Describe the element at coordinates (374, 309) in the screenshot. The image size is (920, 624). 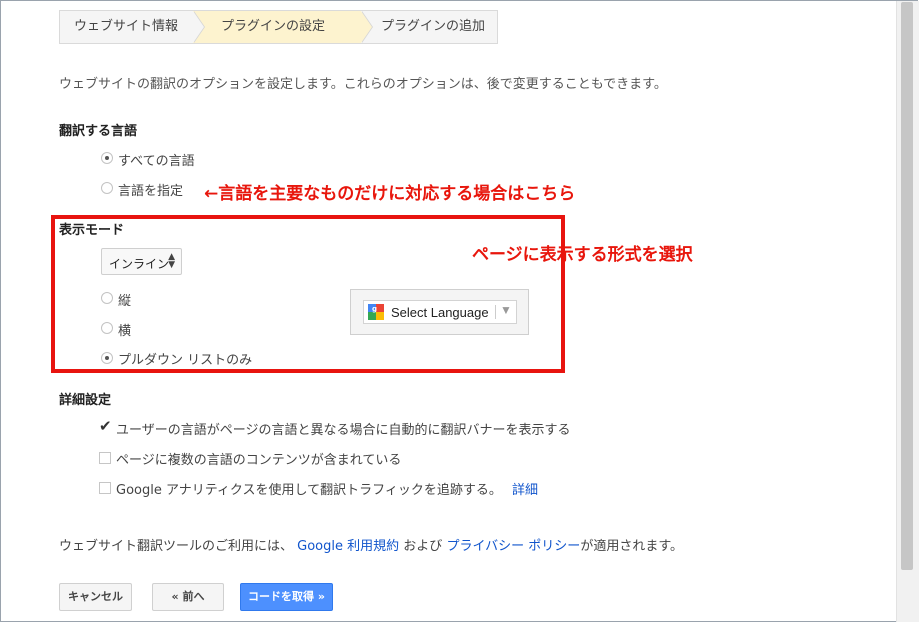
I see `svg-text: g` at that location.